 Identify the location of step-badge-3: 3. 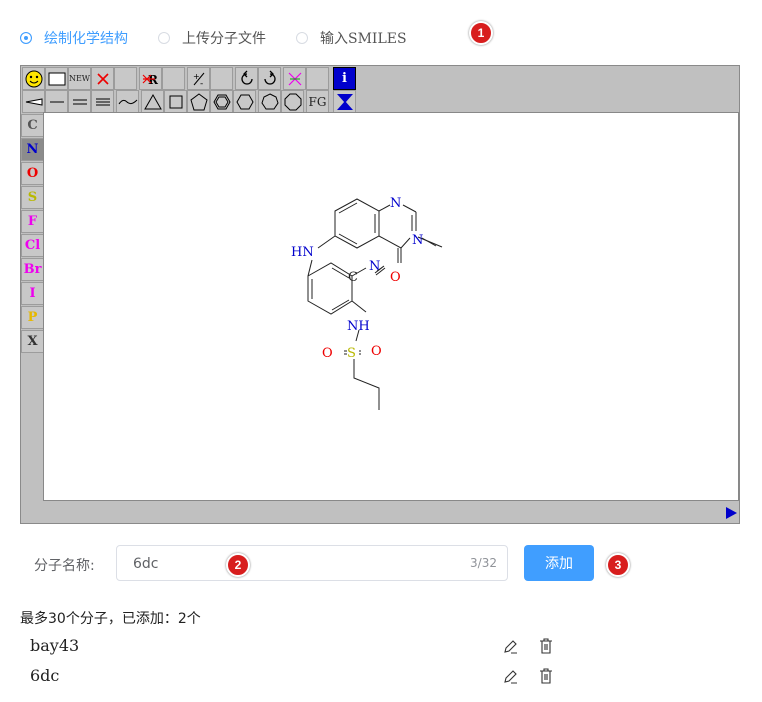
(618, 565).